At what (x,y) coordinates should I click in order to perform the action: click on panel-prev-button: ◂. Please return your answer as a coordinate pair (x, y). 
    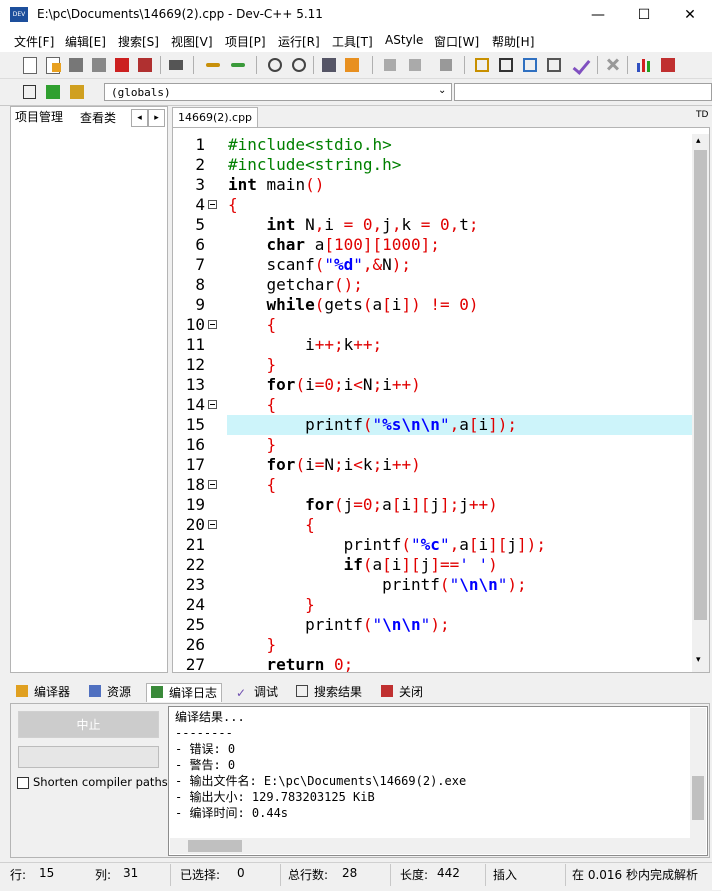
    Looking at the image, I should click on (139, 118).